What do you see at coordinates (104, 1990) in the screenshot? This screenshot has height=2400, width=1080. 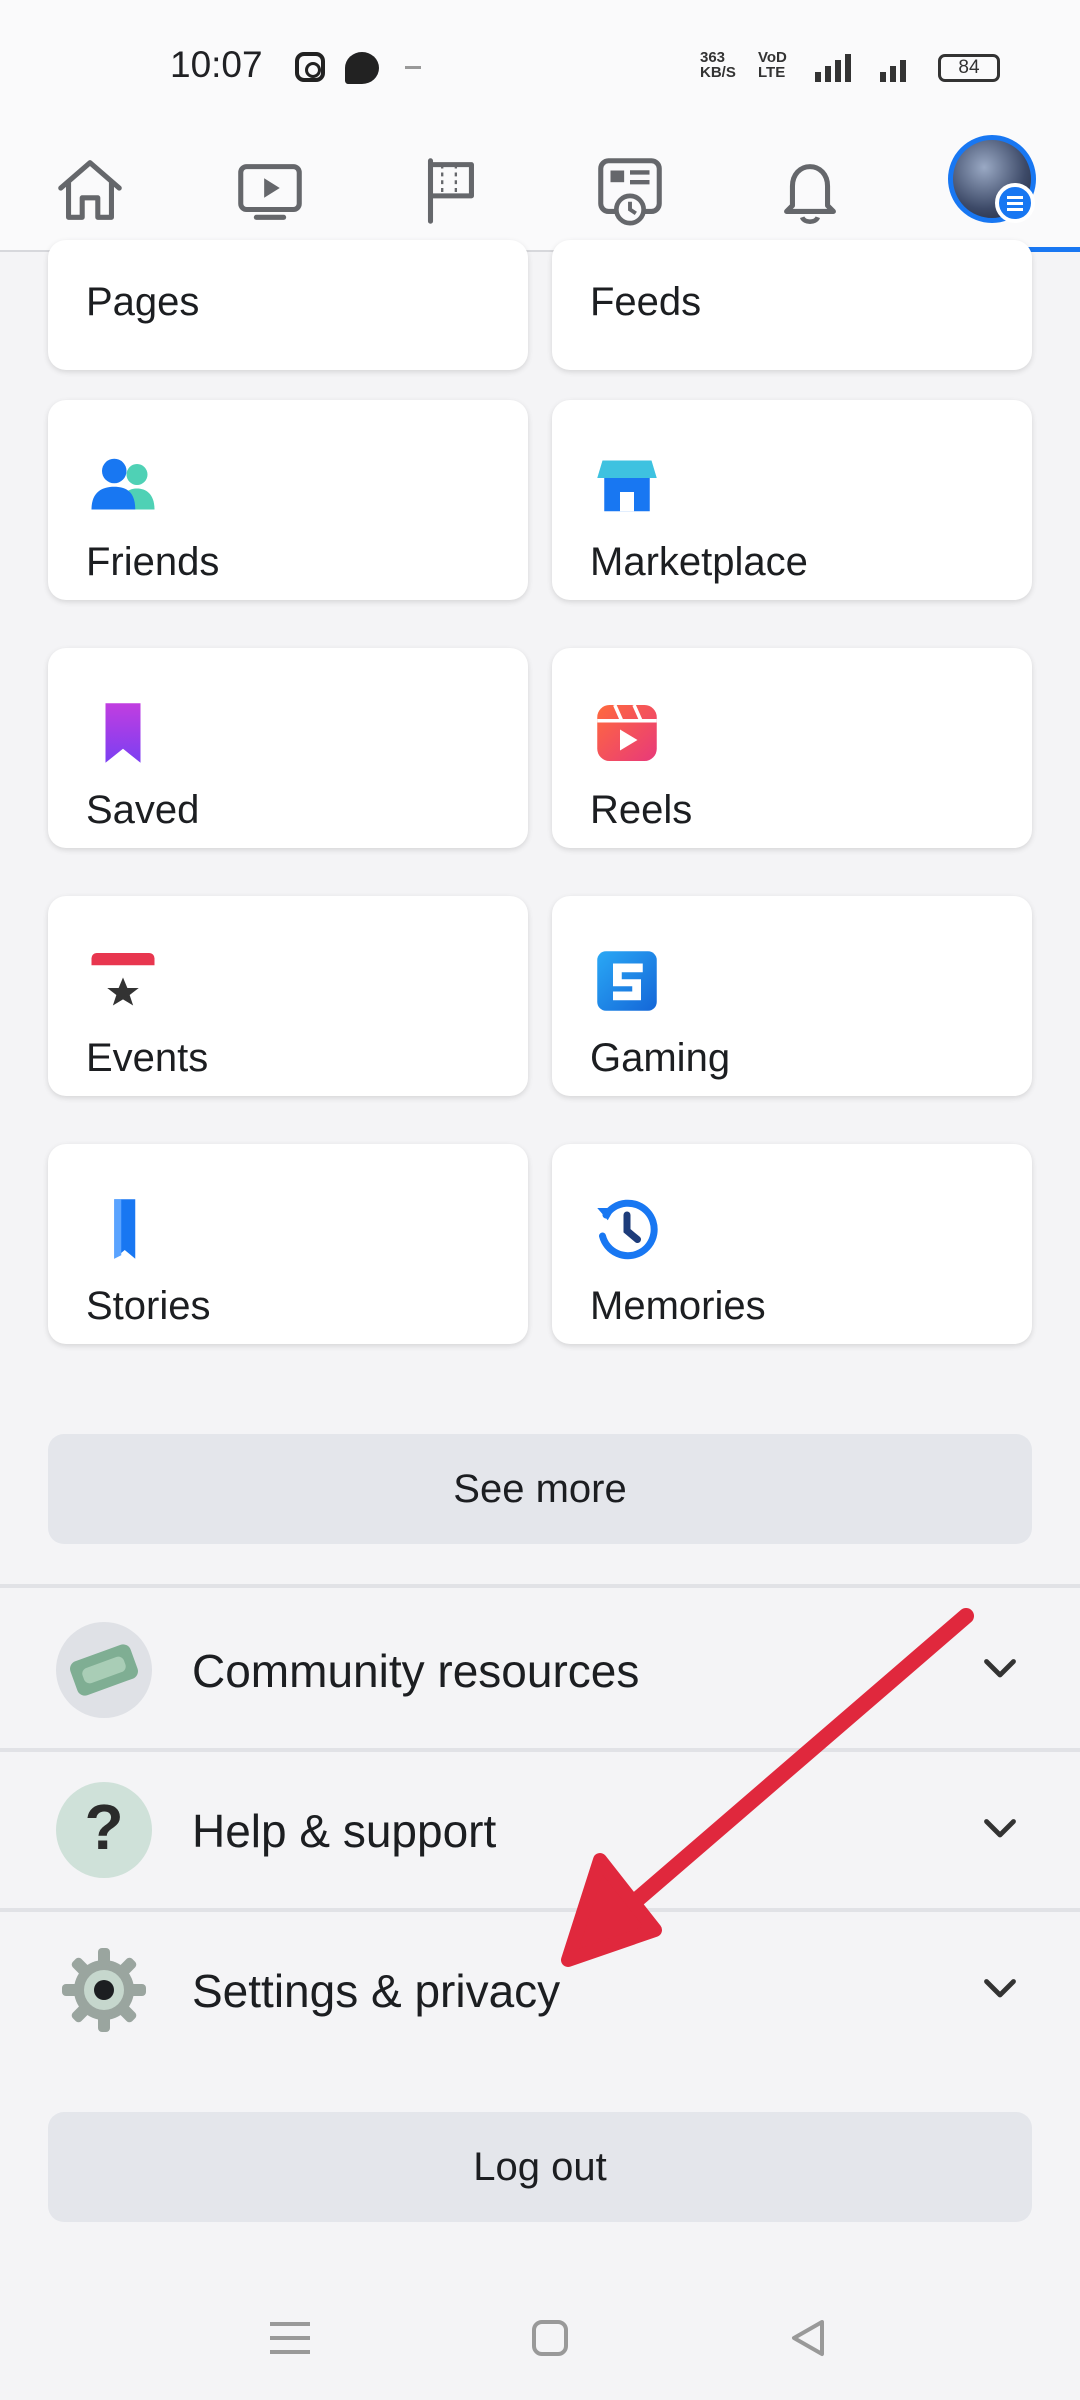 I see `gear-icon` at bounding box center [104, 1990].